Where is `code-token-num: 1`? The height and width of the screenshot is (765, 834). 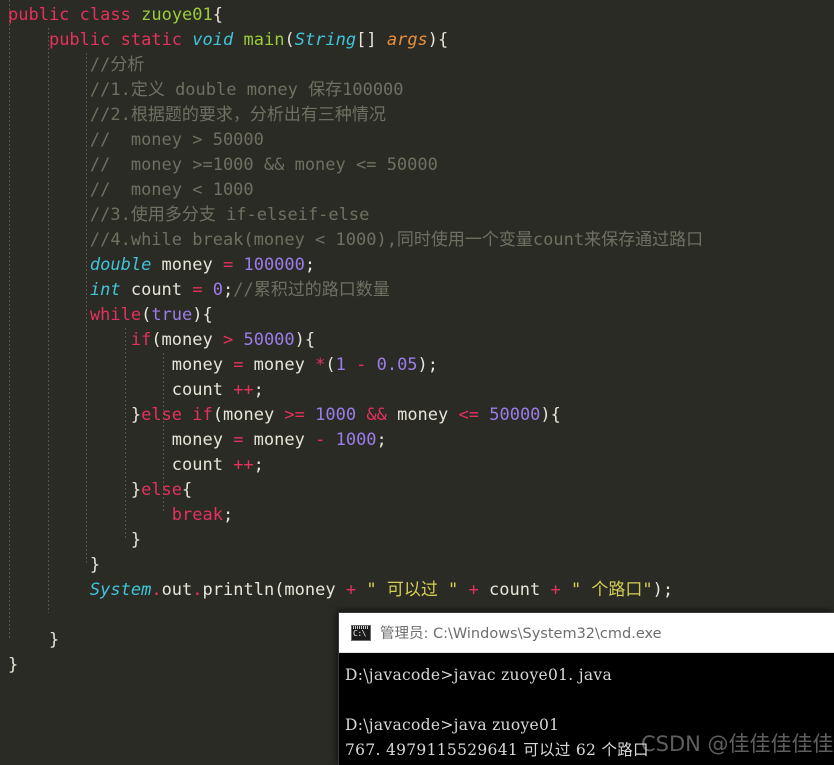
code-token-num: 1 is located at coordinates (340, 365).